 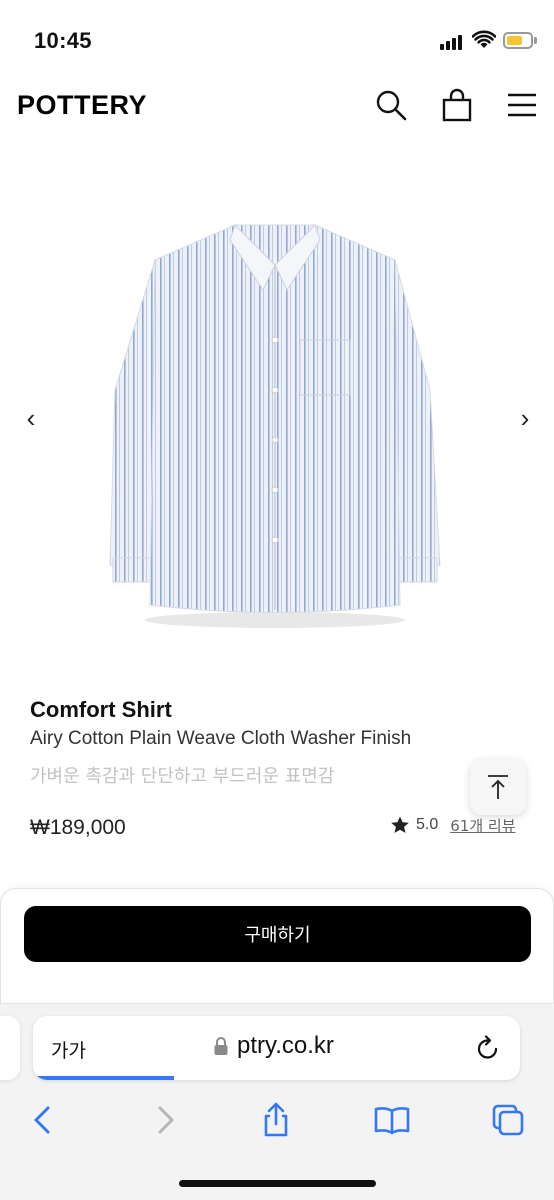 I want to click on battery-cap, so click(x=535, y=40).